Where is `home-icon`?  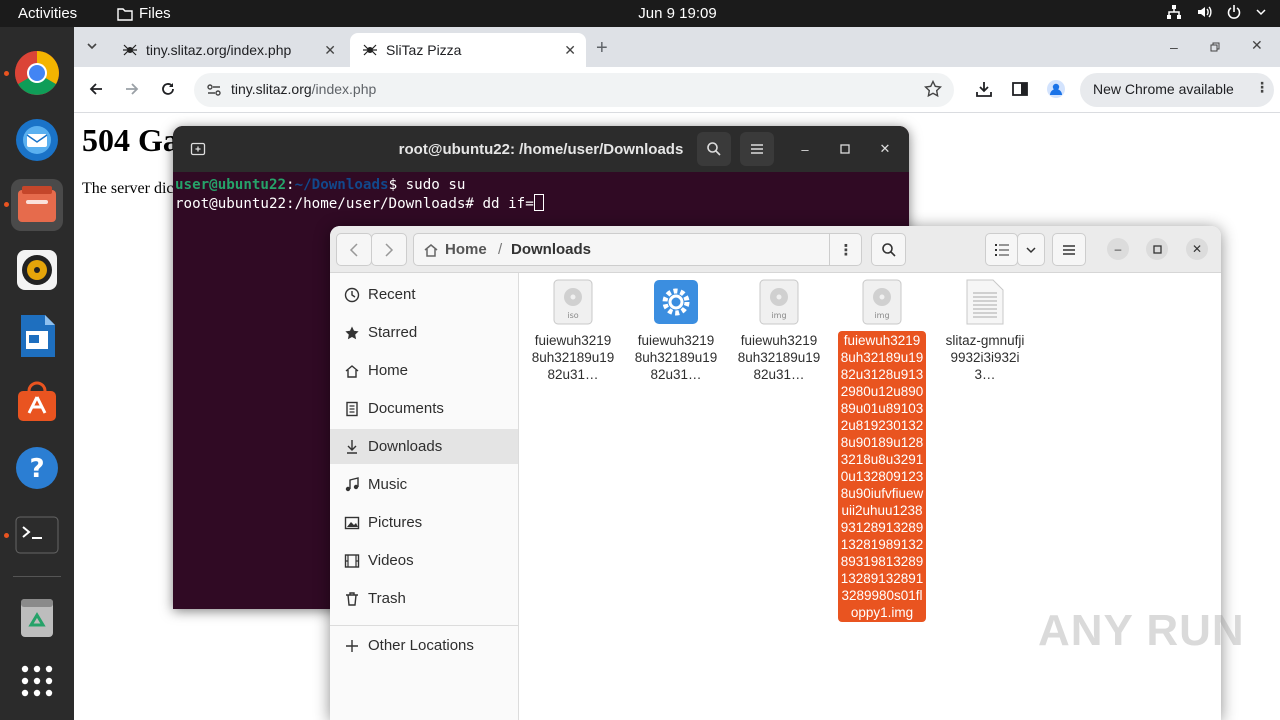
home-icon is located at coordinates (352, 371).